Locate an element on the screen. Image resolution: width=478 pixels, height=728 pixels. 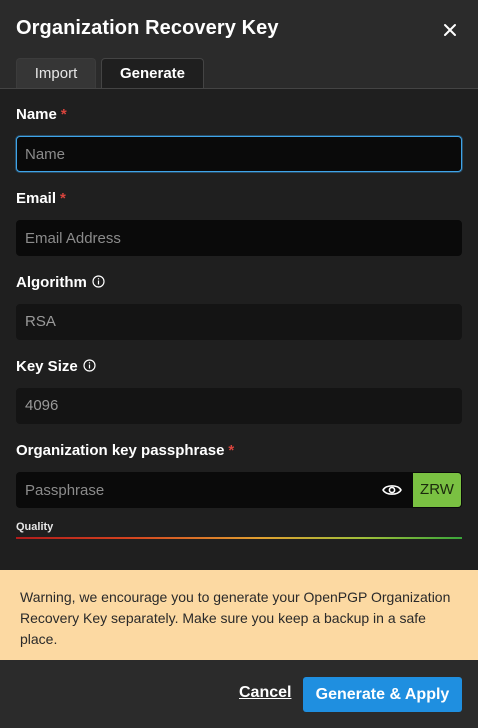
algorithm-label: Algorithm is located at coordinates (60, 282).